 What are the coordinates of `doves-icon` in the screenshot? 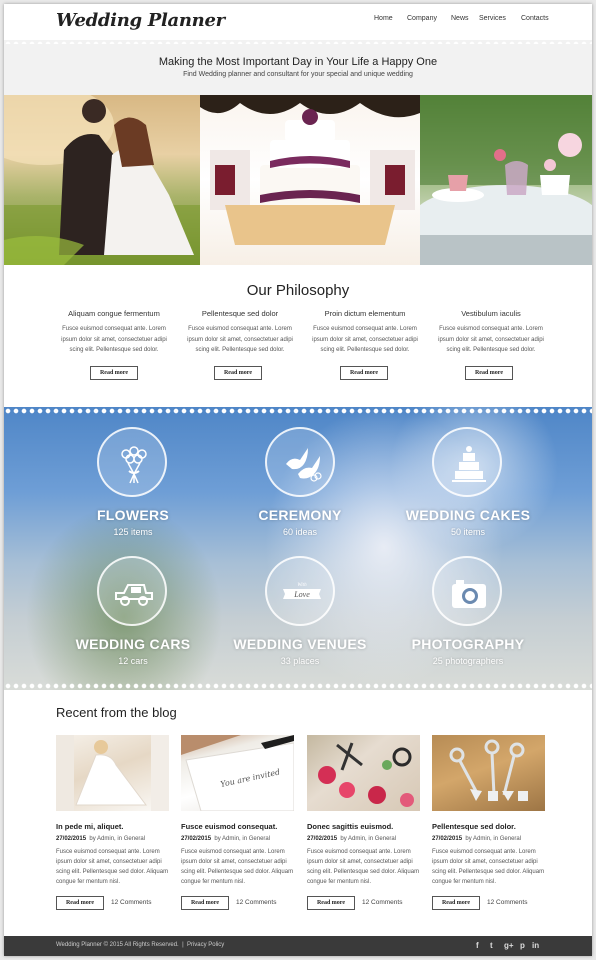 It's located at (300, 462).